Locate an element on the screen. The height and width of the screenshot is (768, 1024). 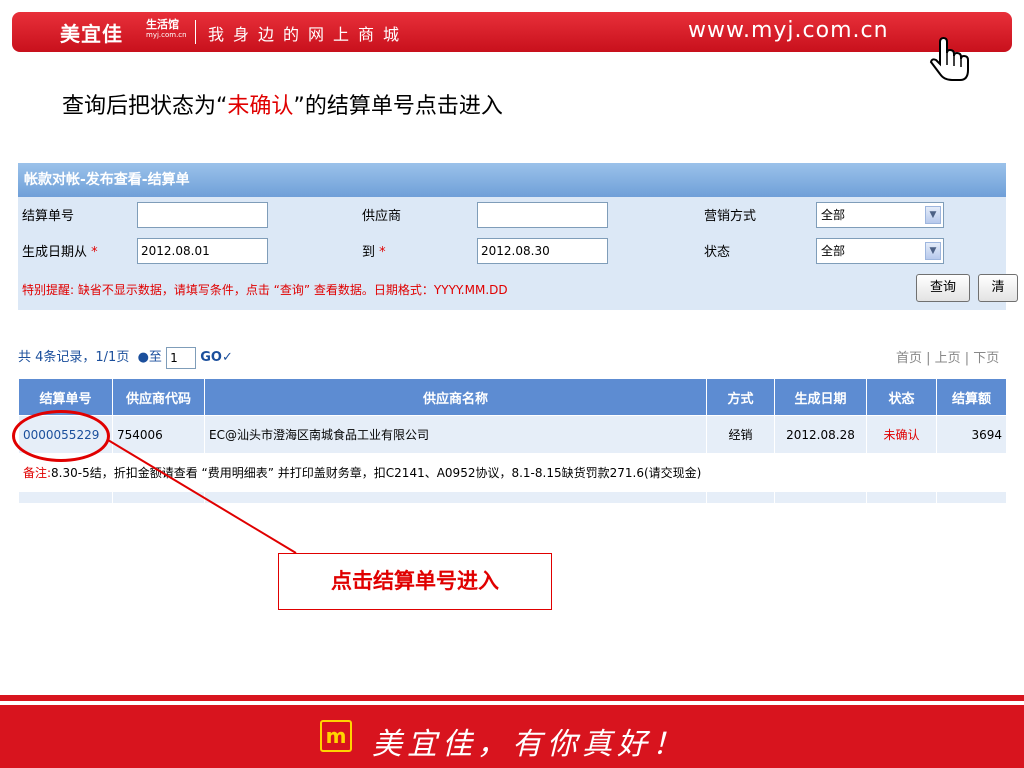
table-row-partial is located at coordinates (512, 497).